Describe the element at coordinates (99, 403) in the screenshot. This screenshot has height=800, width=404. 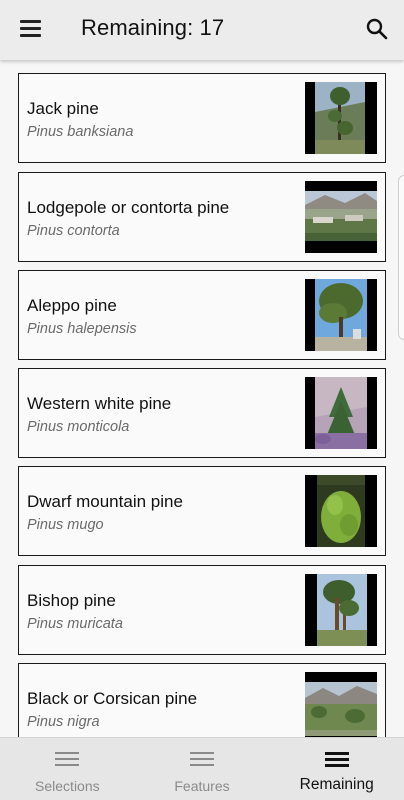
I see `species-common-name: Western white pine` at that location.